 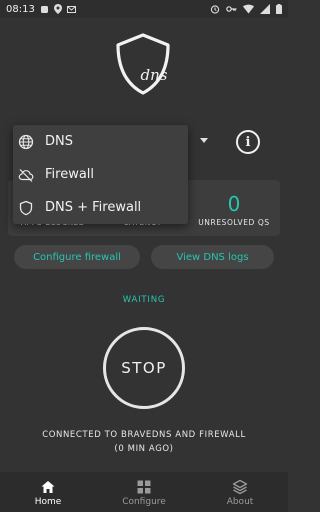 I want to click on nav-configure: Configure, so click(x=144, y=492).